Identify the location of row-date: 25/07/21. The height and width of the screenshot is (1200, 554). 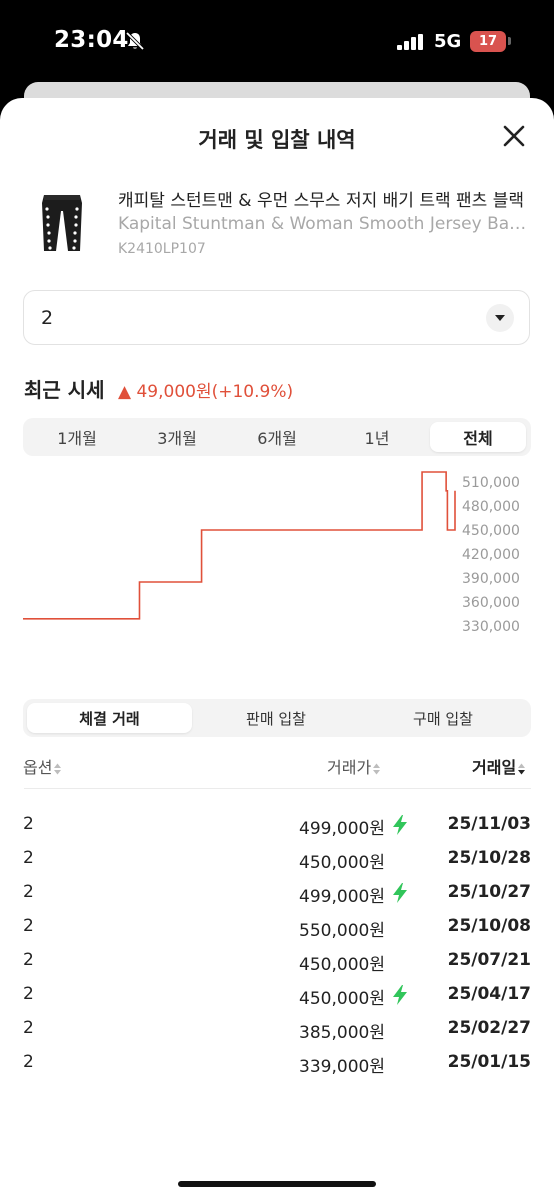
(489, 960).